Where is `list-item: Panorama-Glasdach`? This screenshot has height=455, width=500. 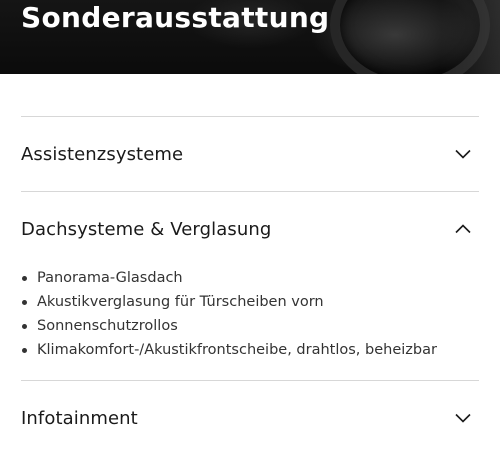
list-item: Panorama-Glasdach is located at coordinates (250, 278).